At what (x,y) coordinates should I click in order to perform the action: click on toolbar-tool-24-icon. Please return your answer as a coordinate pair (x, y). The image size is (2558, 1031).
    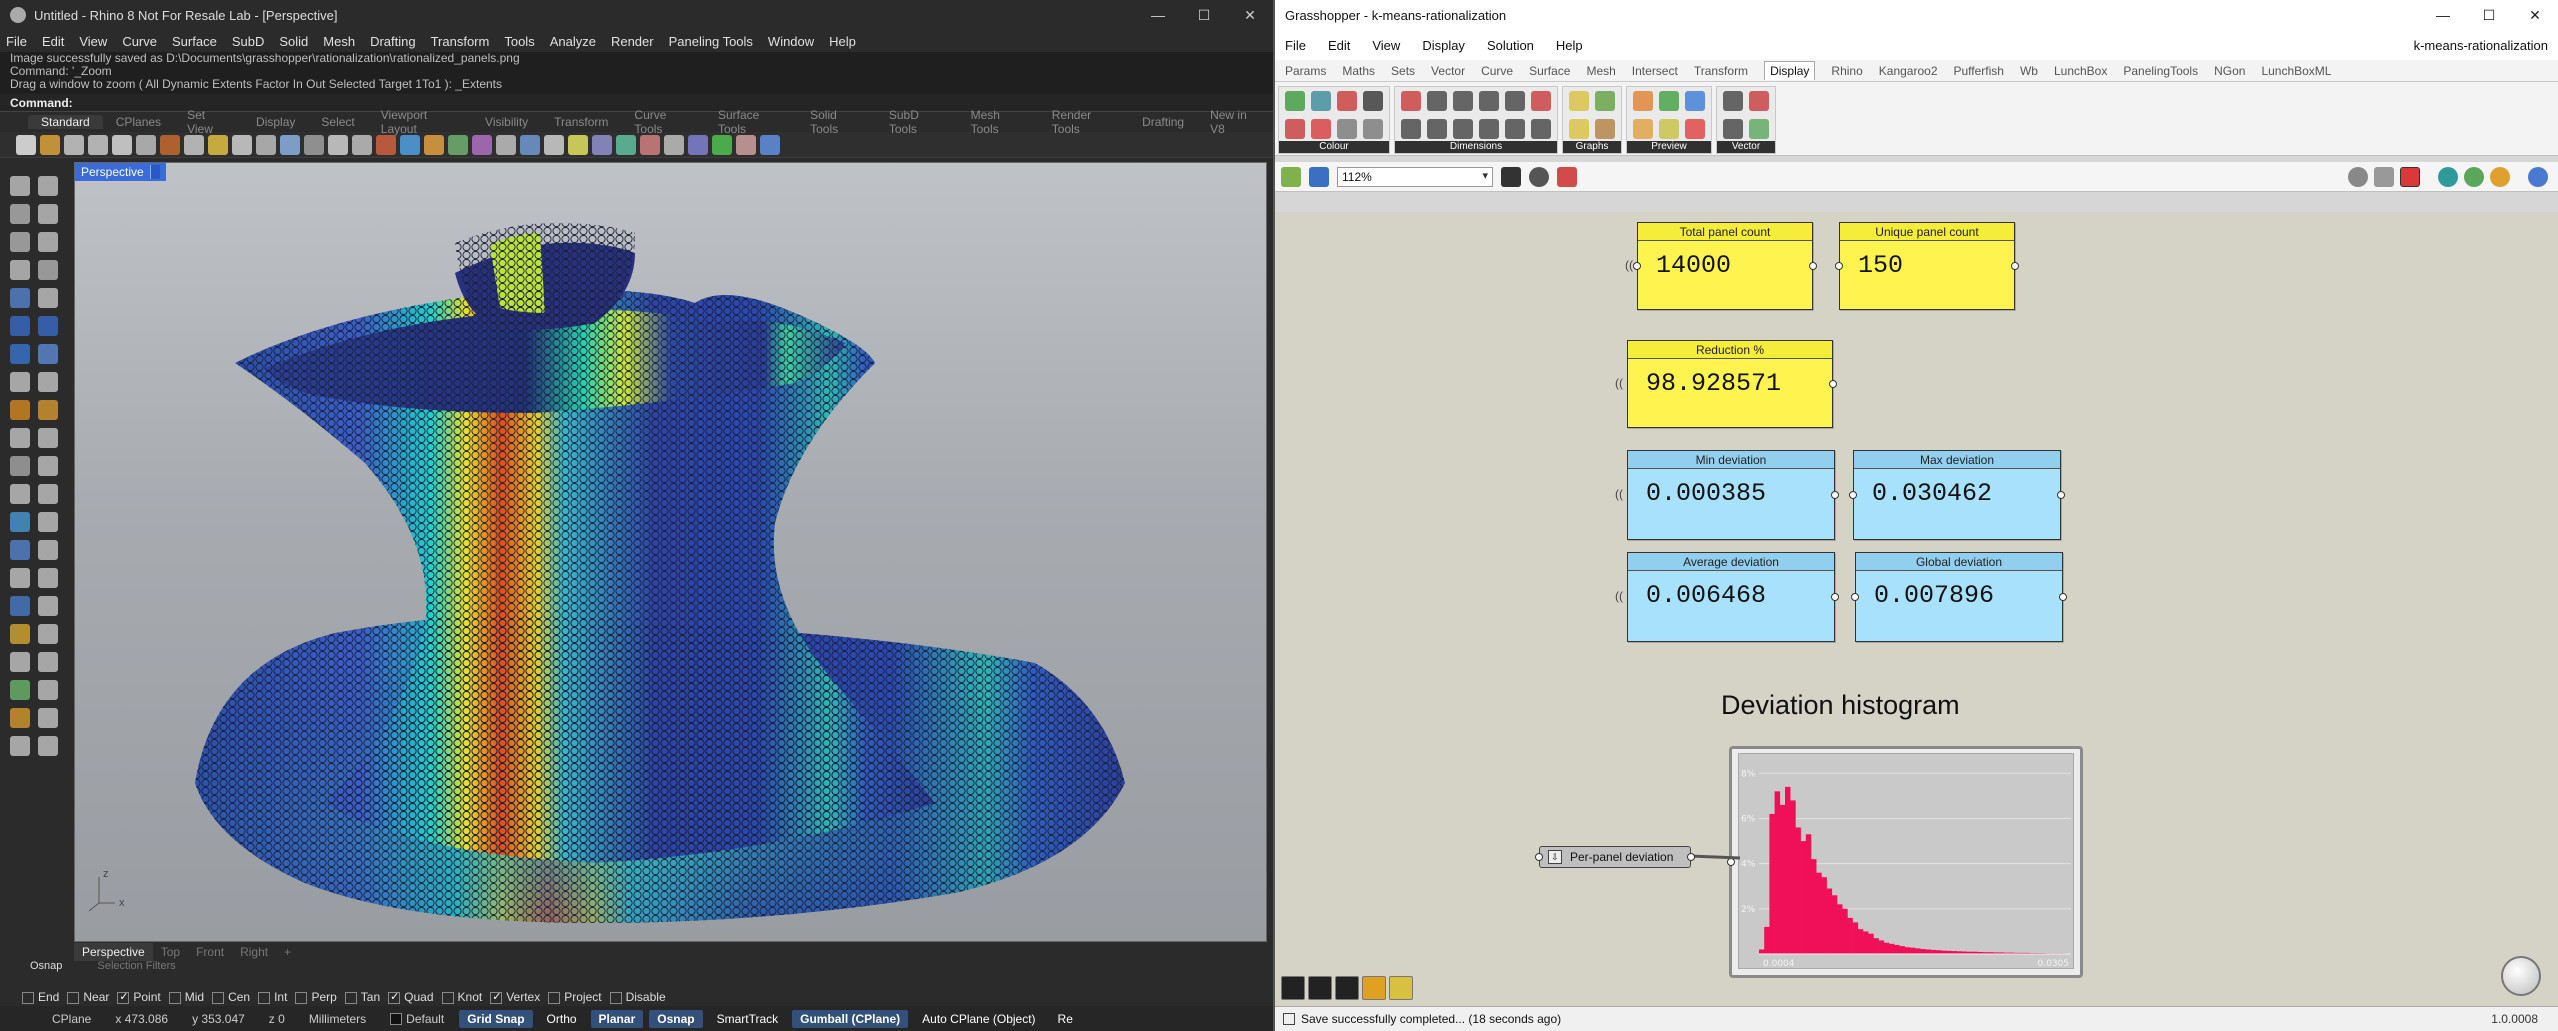
    Looking at the image, I should click on (602, 144).